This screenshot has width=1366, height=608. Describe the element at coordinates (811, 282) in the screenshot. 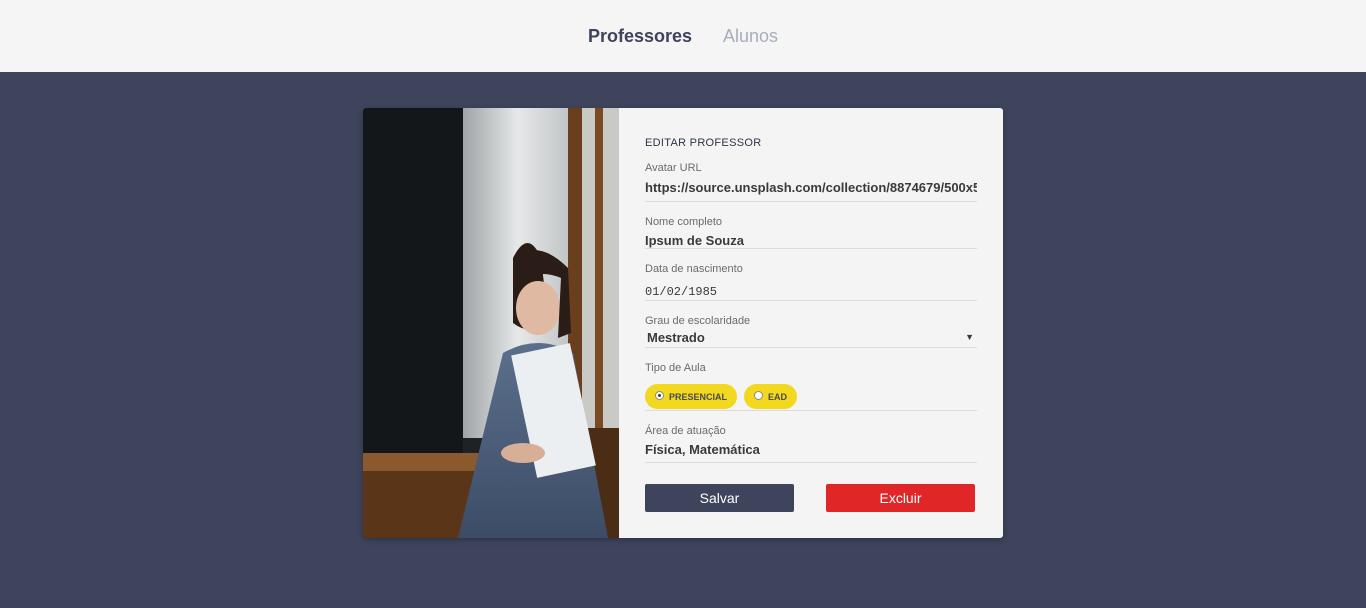

I see `birth-date-field: Data de nascimento` at that location.